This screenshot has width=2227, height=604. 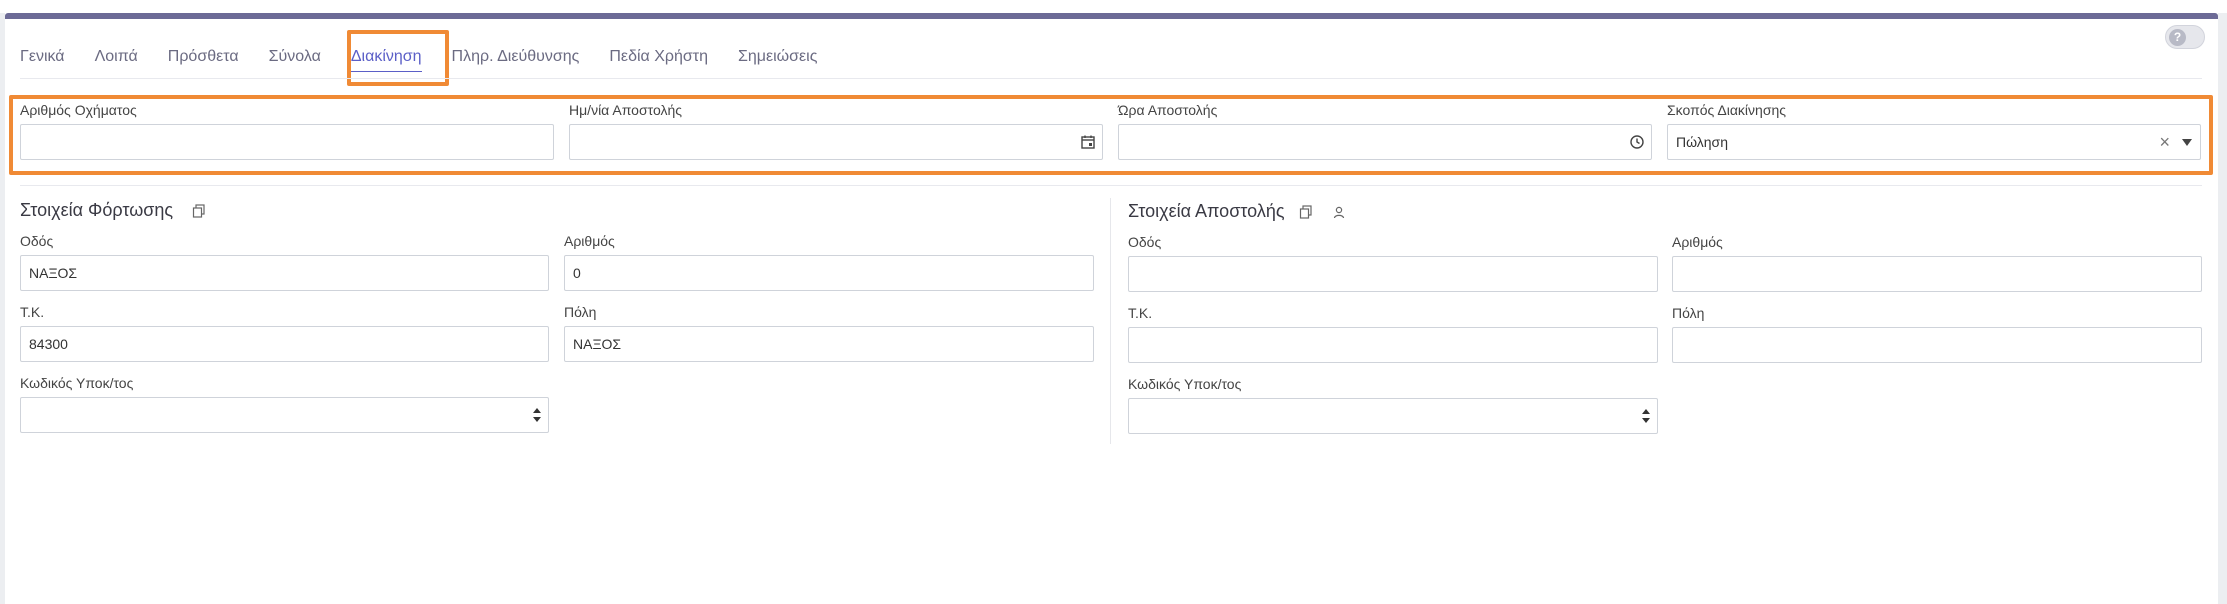 What do you see at coordinates (1140, 313) in the screenshot?
I see `delivery-zip-label: Τ.Κ.` at bounding box center [1140, 313].